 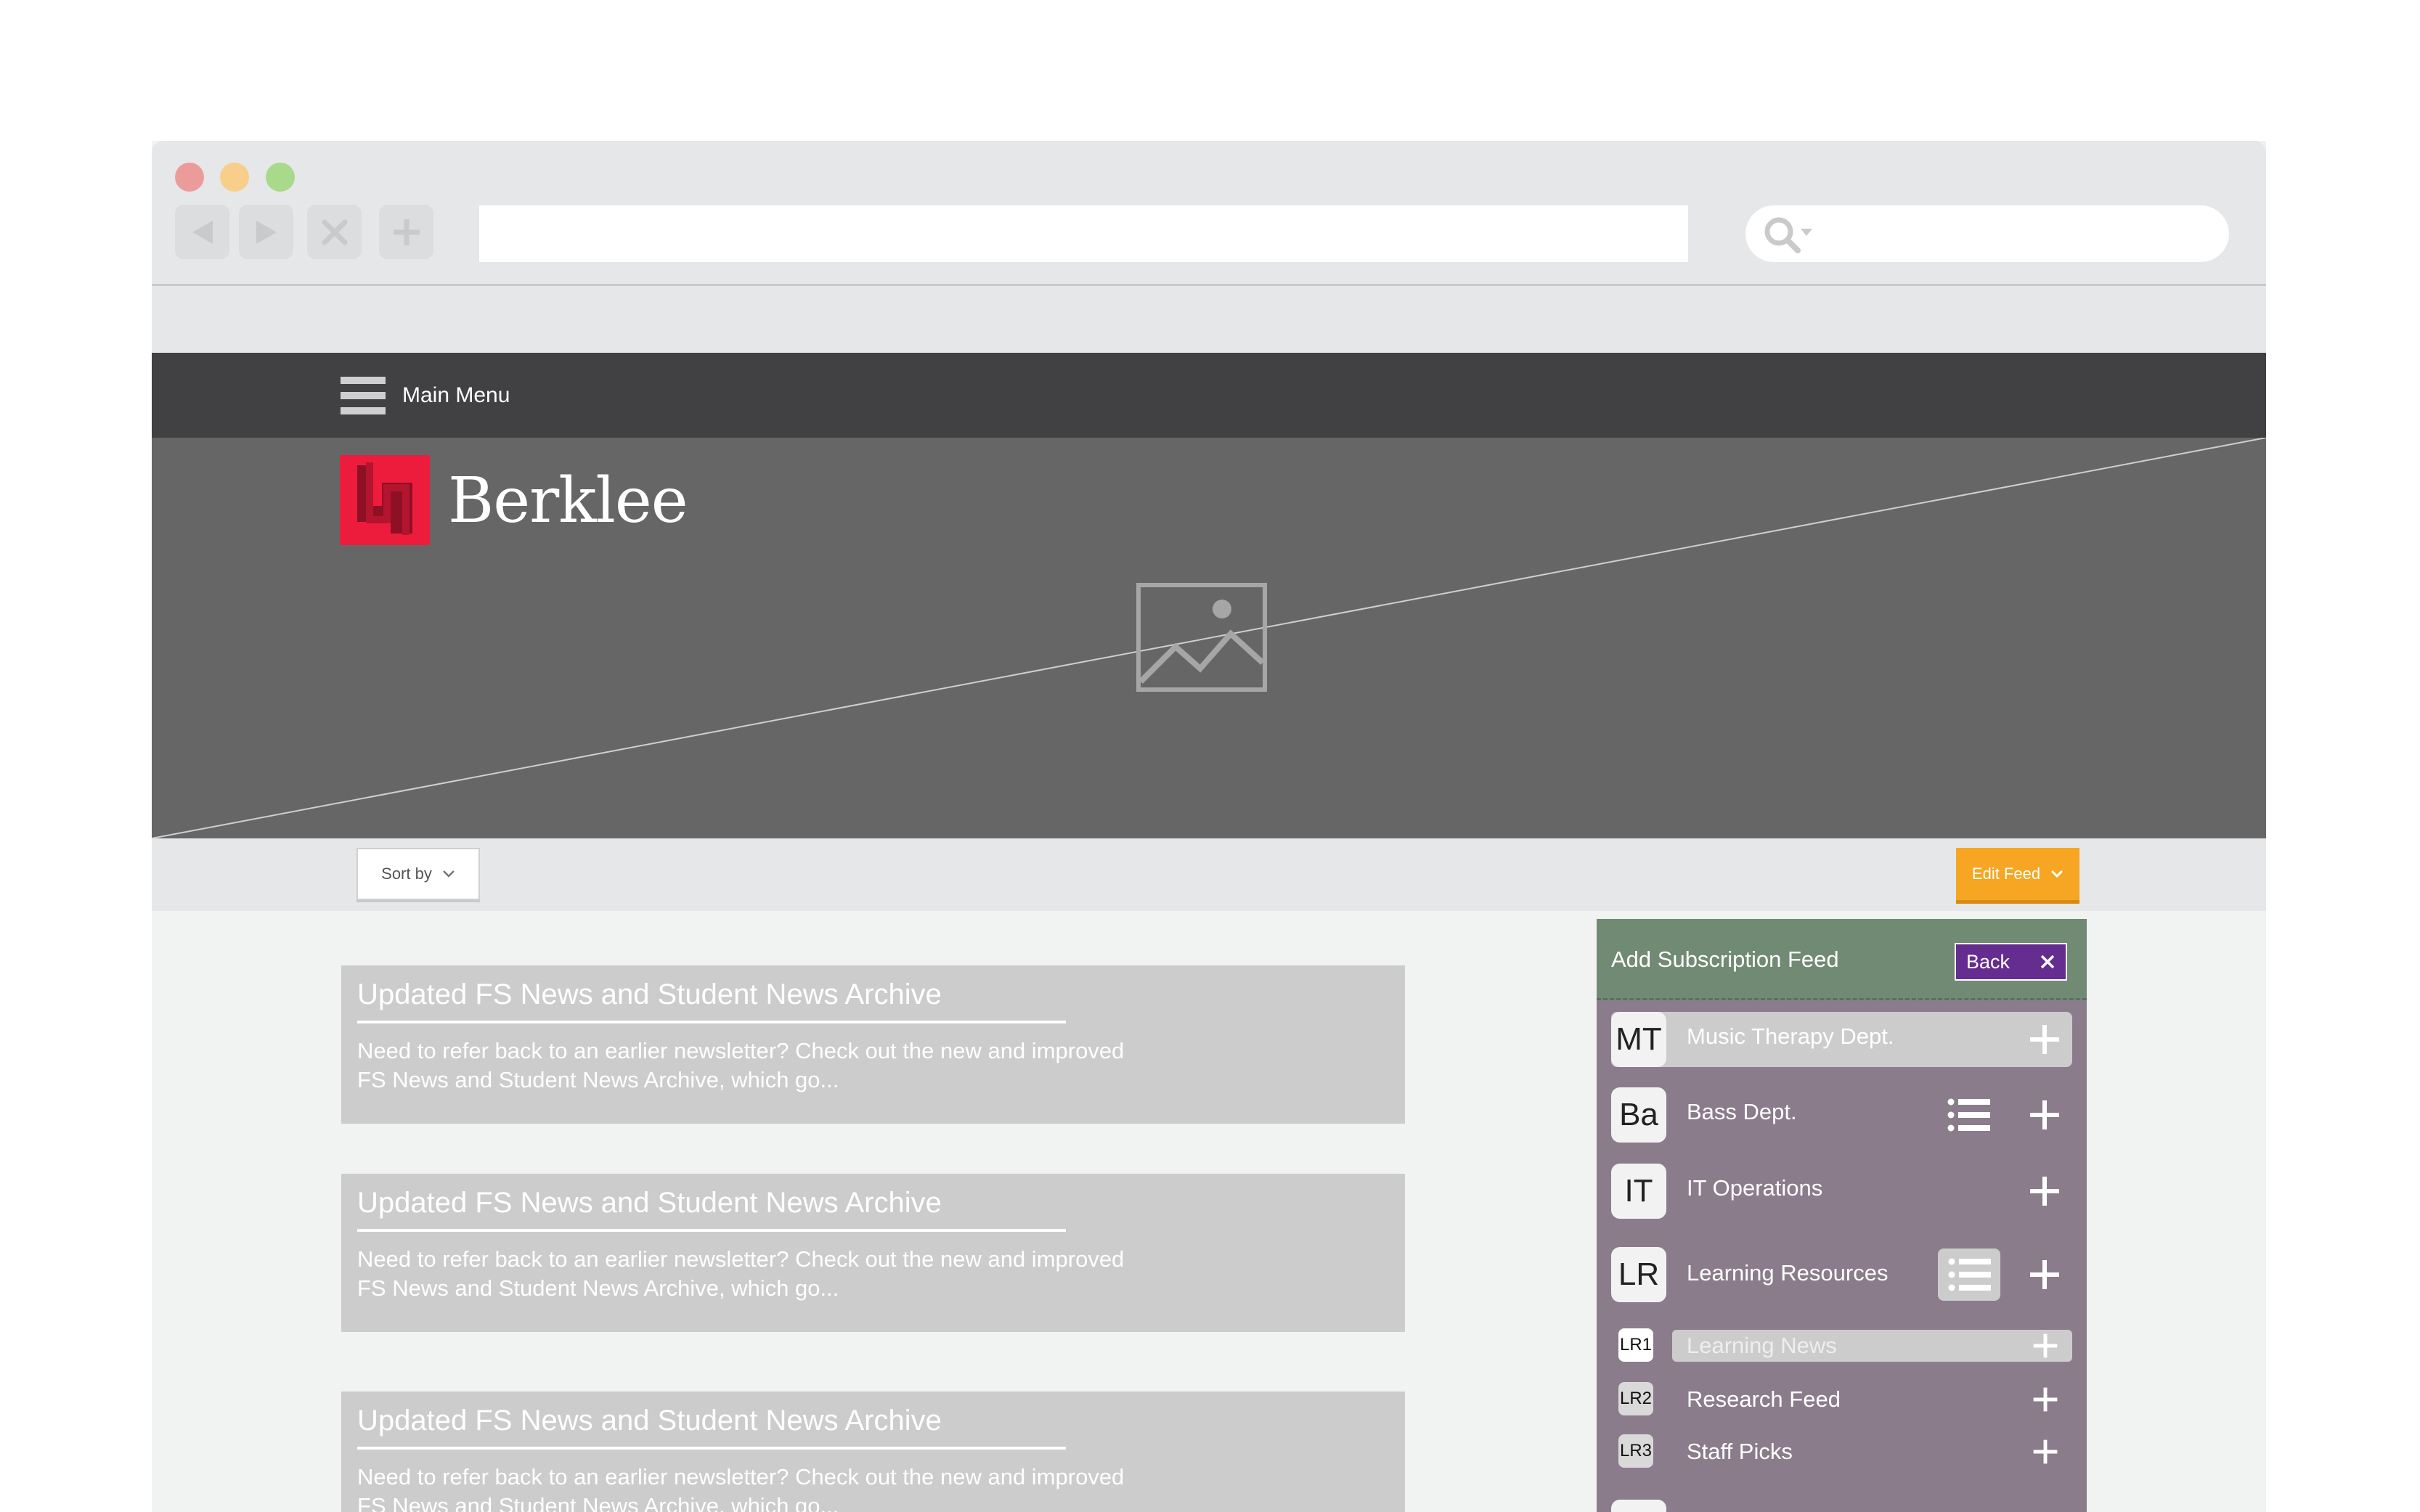 What do you see at coordinates (1083, 233) in the screenshot?
I see `address-bar` at bounding box center [1083, 233].